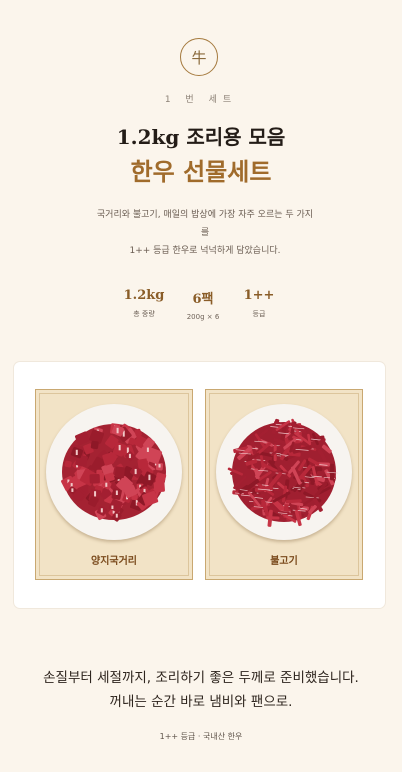  Describe the element at coordinates (201, 736) in the screenshot. I see `footer-note: 1++ 등급 · 국내산 한우` at that location.